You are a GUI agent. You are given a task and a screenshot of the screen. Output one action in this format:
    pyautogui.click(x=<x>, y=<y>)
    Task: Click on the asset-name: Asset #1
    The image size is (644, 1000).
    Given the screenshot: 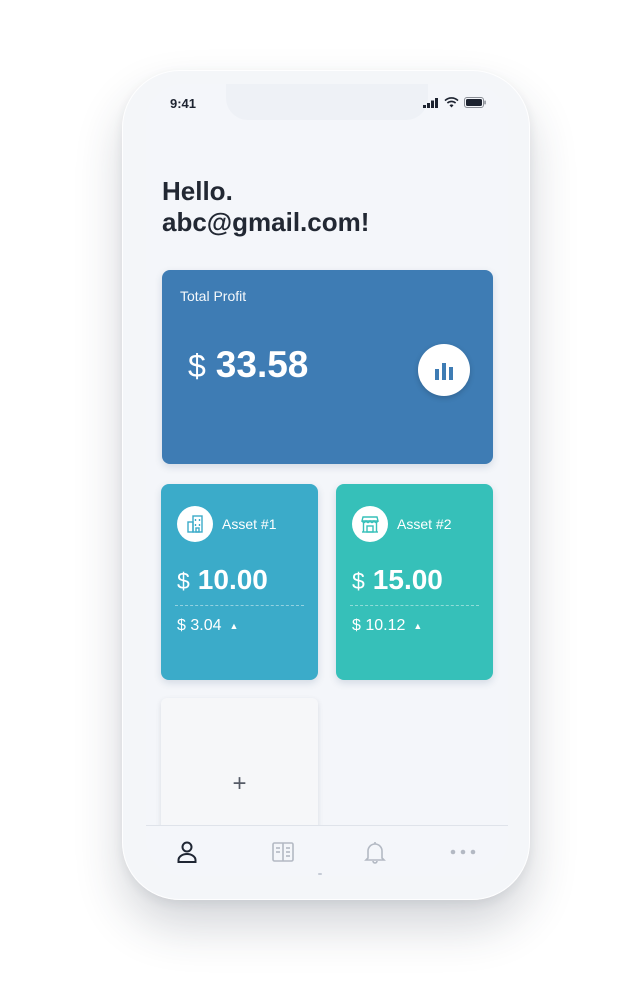 What is the action you would take?
    pyautogui.click(x=249, y=524)
    